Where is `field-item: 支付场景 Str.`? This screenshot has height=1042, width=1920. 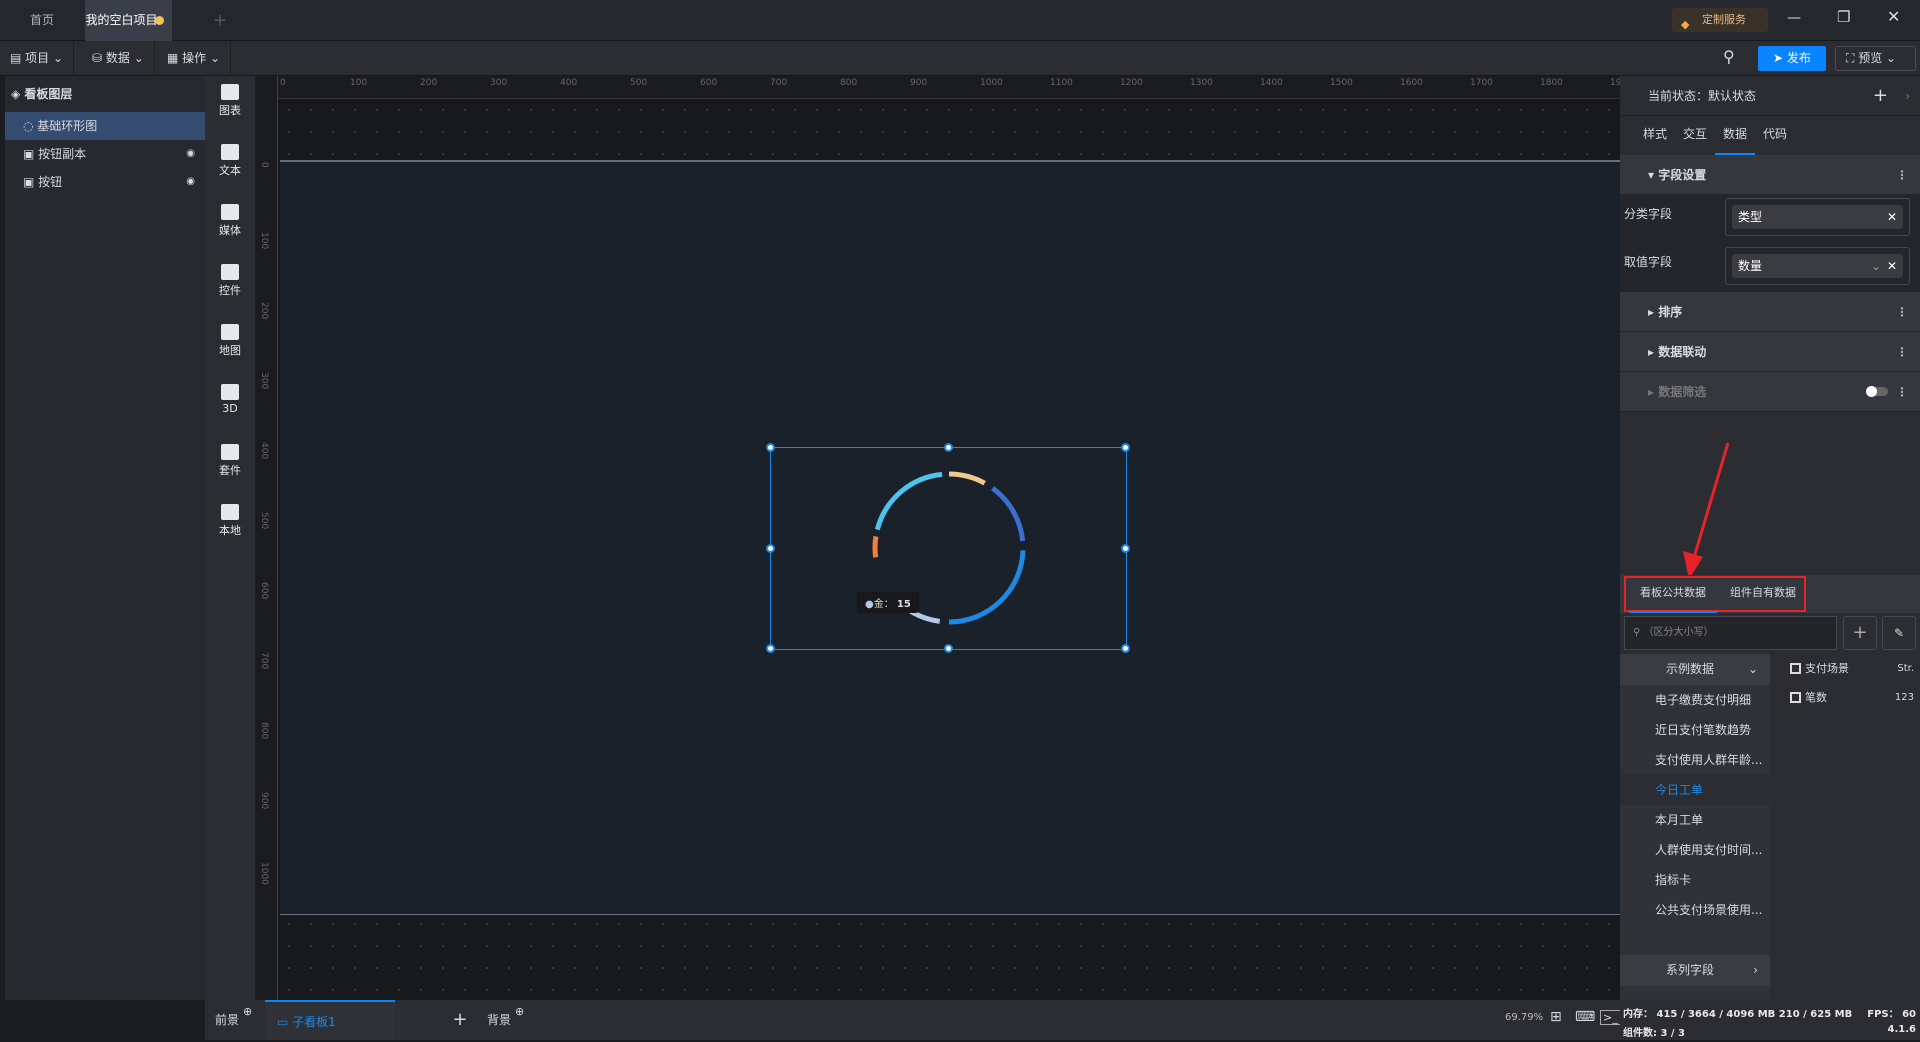 field-item: 支付场景 Str. is located at coordinates (1845, 669).